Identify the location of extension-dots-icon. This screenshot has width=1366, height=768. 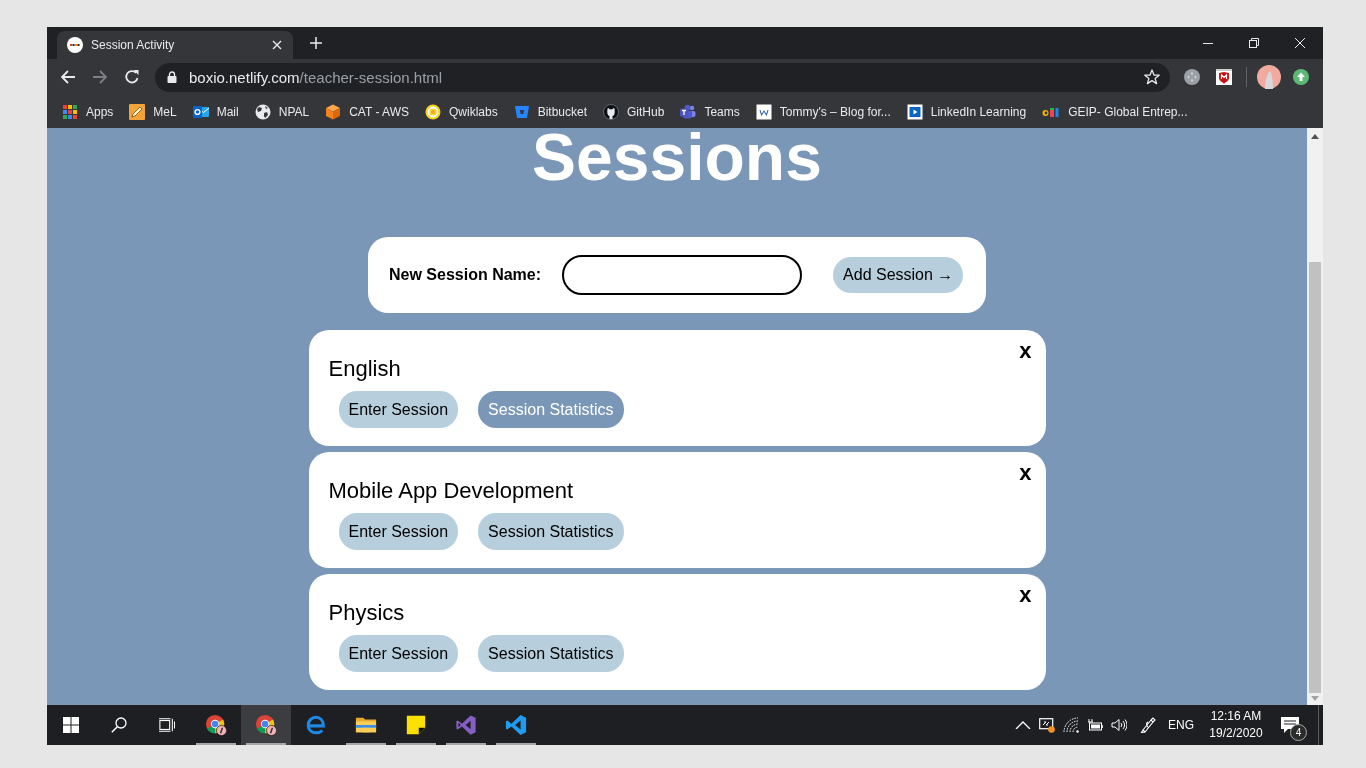
(1192, 77).